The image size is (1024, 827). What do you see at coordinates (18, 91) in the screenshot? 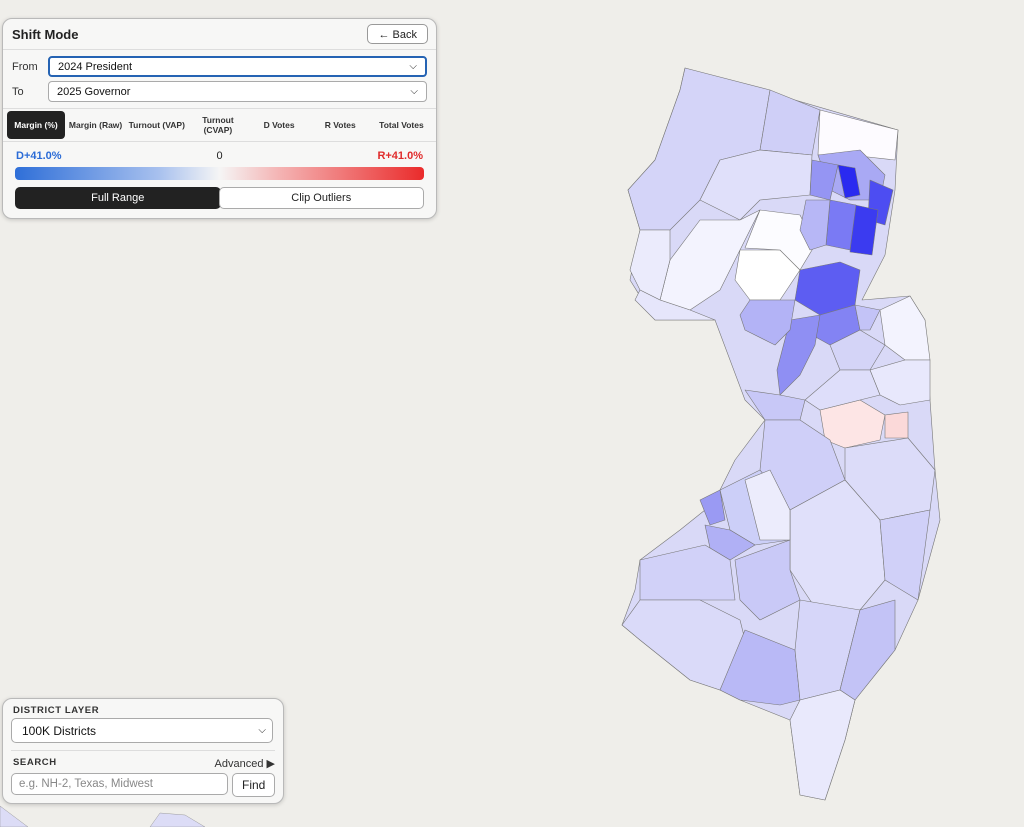
I see `to-label: To` at bounding box center [18, 91].